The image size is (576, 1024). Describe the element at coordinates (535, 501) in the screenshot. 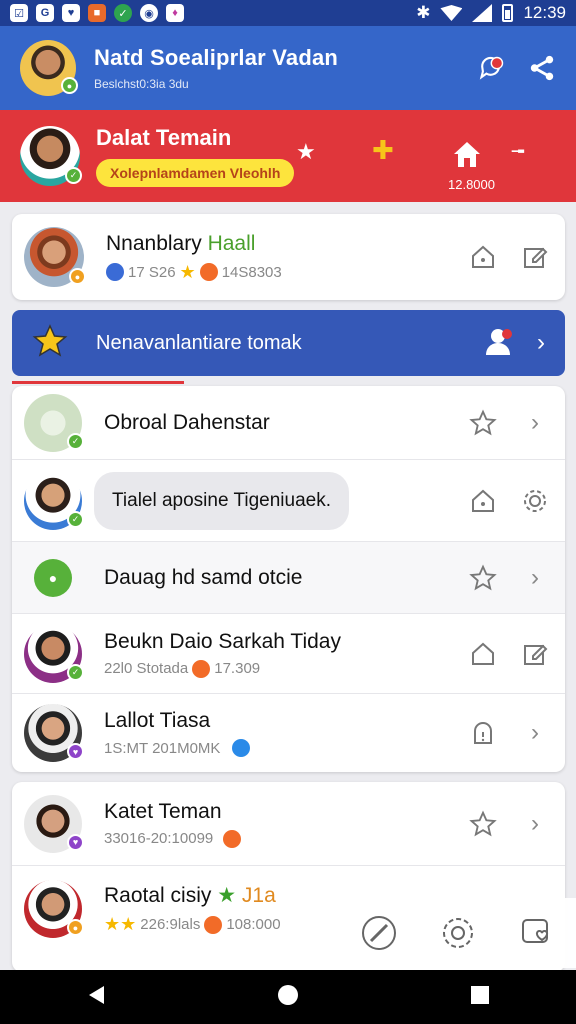

I see `gear-icon` at that location.